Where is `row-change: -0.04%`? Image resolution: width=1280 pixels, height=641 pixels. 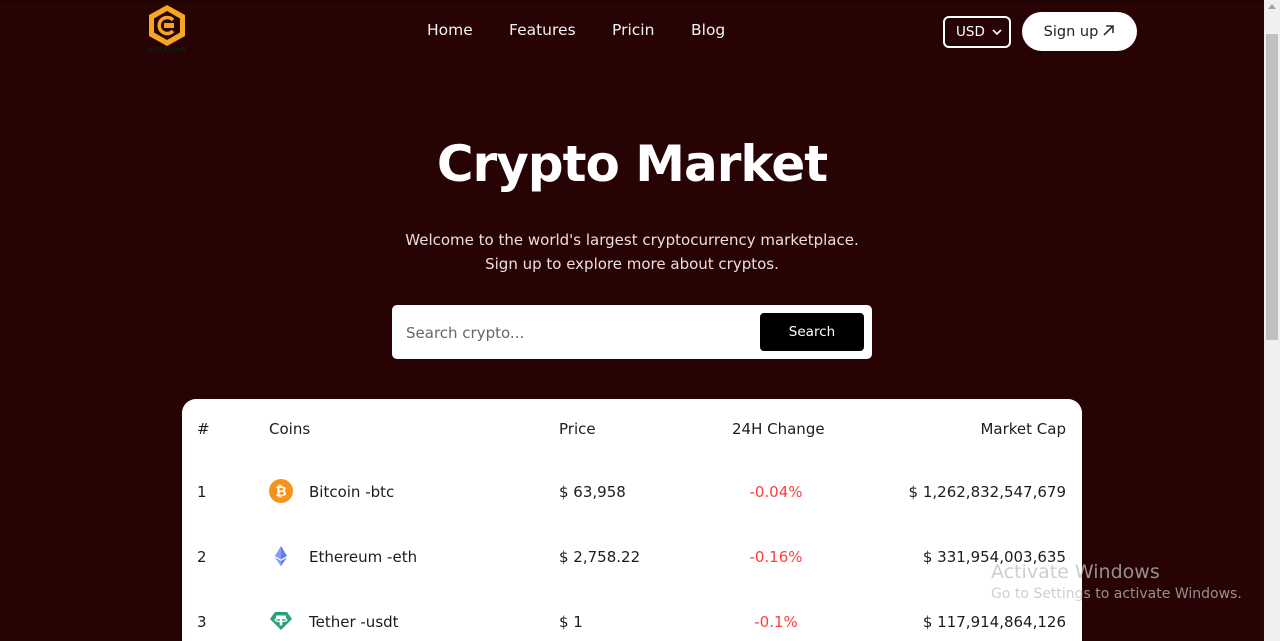
row-change: -0.04% is located at coordinates (776, 492).